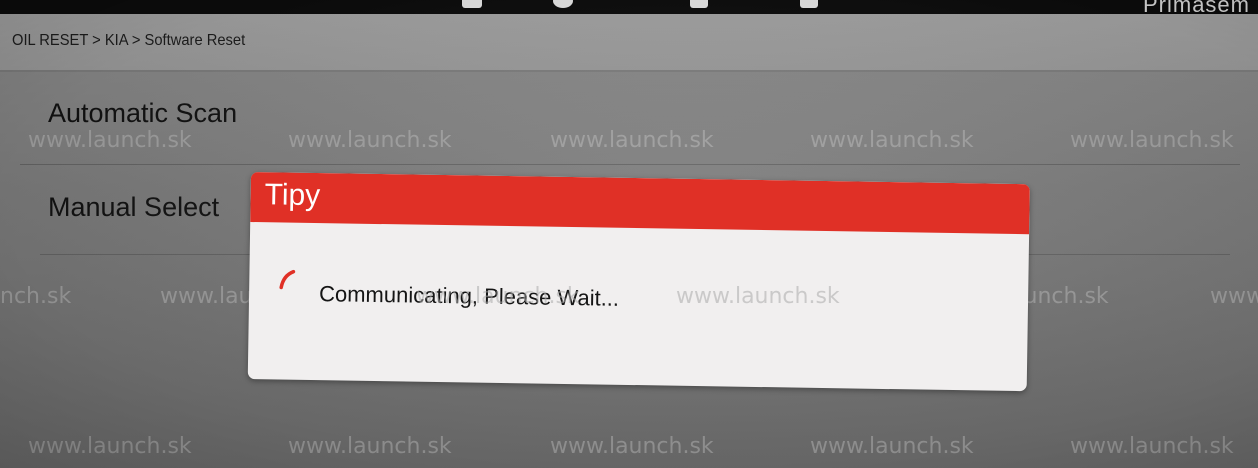 The image size is (1258, 468). Describe the element at coordinates (129, 40) in the screenshot. I see `breadcrumb: OIL RESET > KIA > Software Reset` at that location.